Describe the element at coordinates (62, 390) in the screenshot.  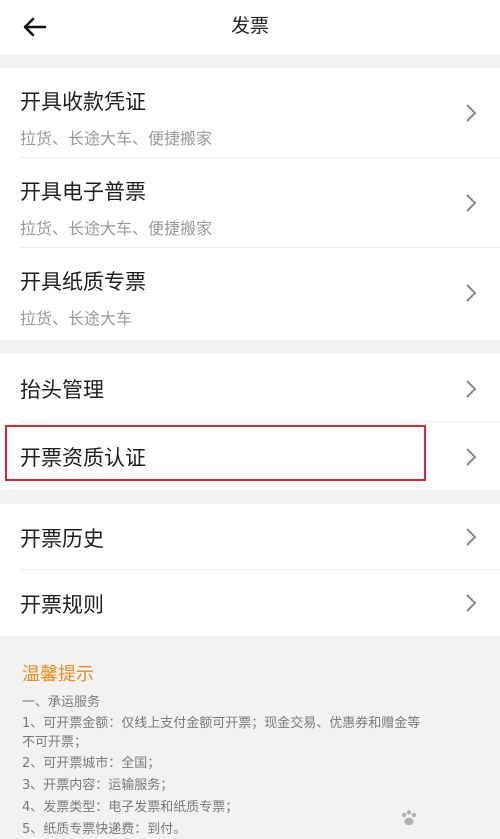
I see `row-title: 抬头管理` at that location.